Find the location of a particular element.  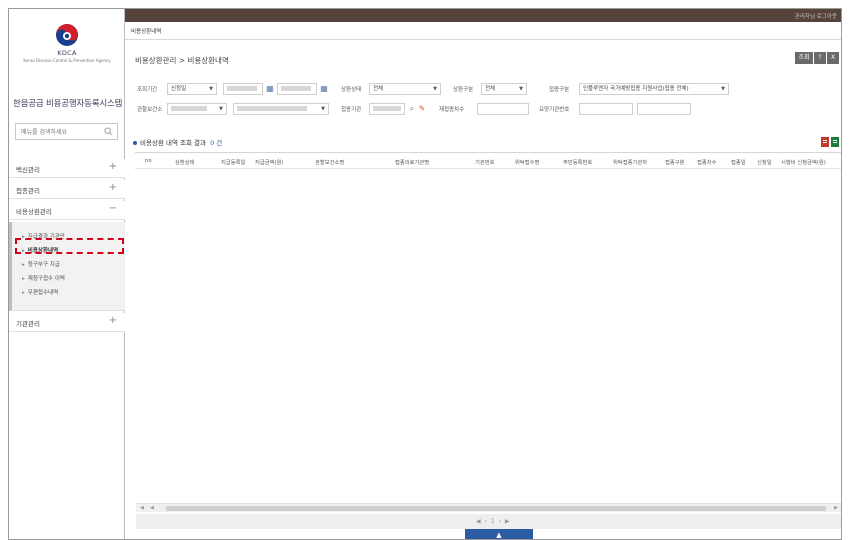

column-header: 지급등록일 is located at coordinates (233, 162).